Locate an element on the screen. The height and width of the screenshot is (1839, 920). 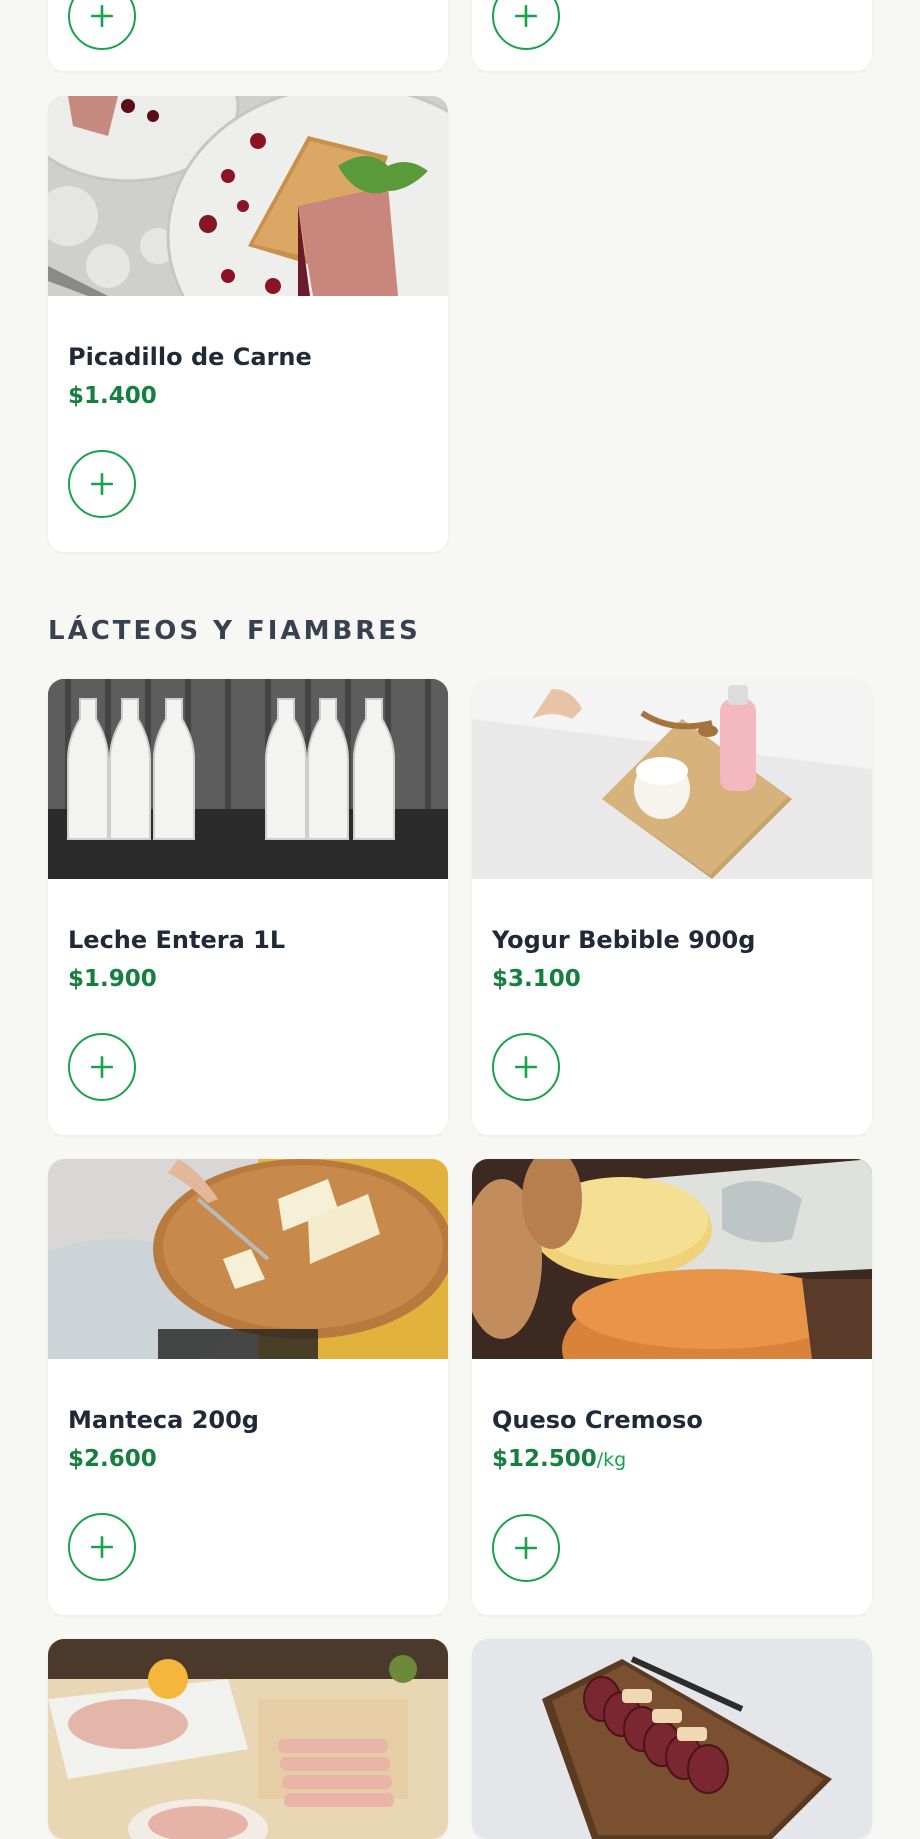
product-card: Manteca 200g $2.600 is located at coordinates (248, 1387).